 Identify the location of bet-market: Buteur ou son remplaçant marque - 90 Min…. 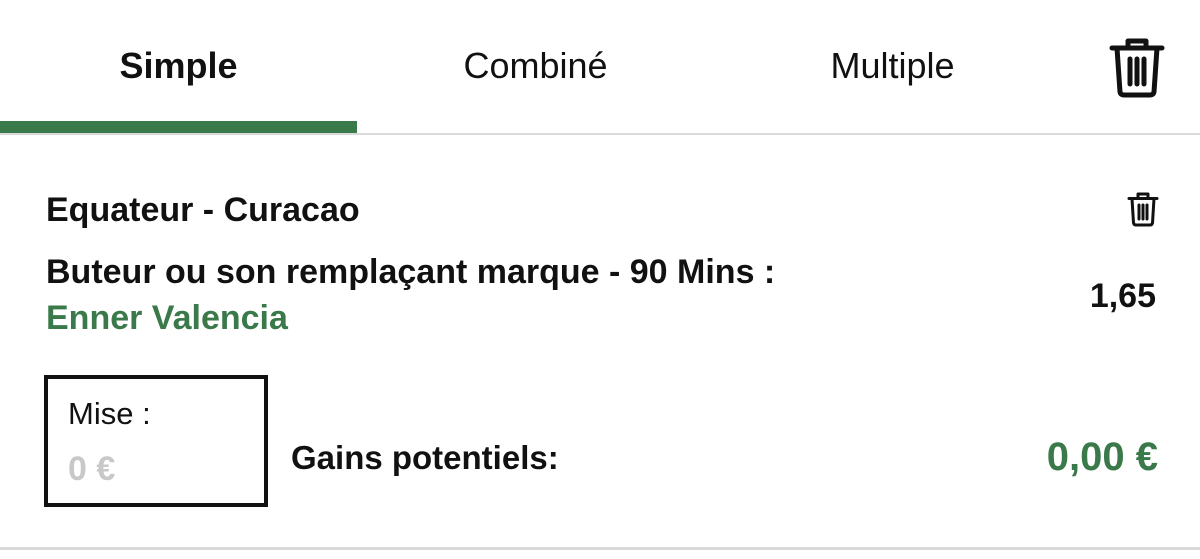
(411, 272).